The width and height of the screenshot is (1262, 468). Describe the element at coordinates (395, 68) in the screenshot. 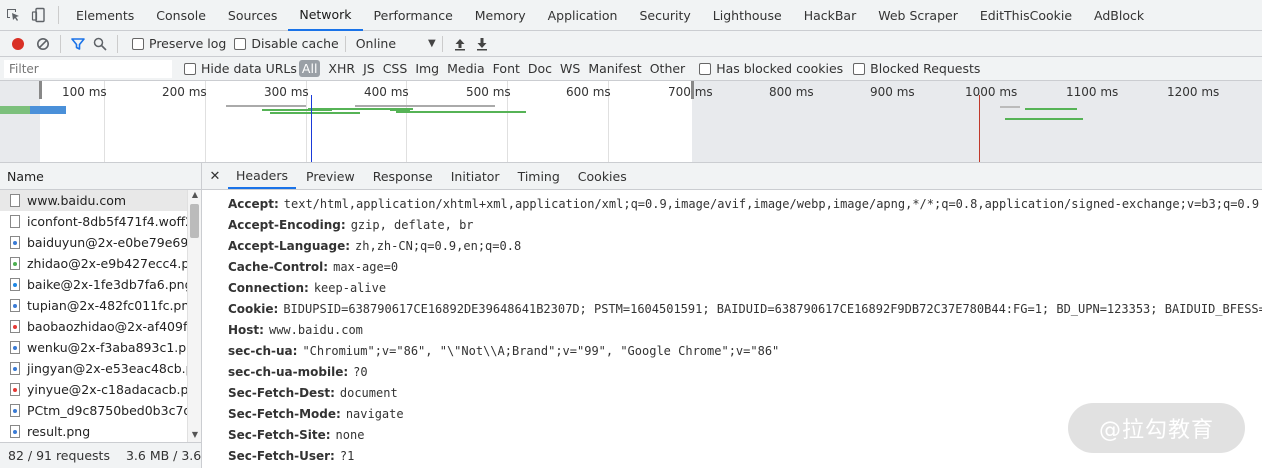

I see `type-filter-css: CSS` at that location.